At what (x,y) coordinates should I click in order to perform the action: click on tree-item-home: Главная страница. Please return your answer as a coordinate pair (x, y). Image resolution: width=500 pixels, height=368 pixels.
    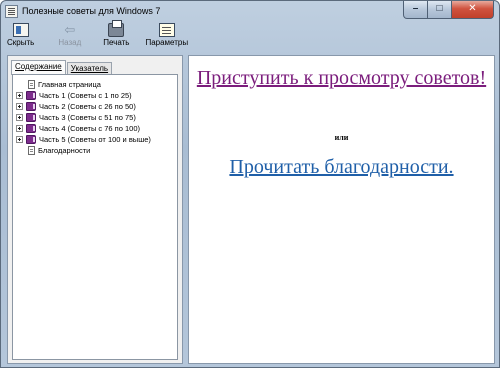
    Looking at the image, I should click on (64, 84).